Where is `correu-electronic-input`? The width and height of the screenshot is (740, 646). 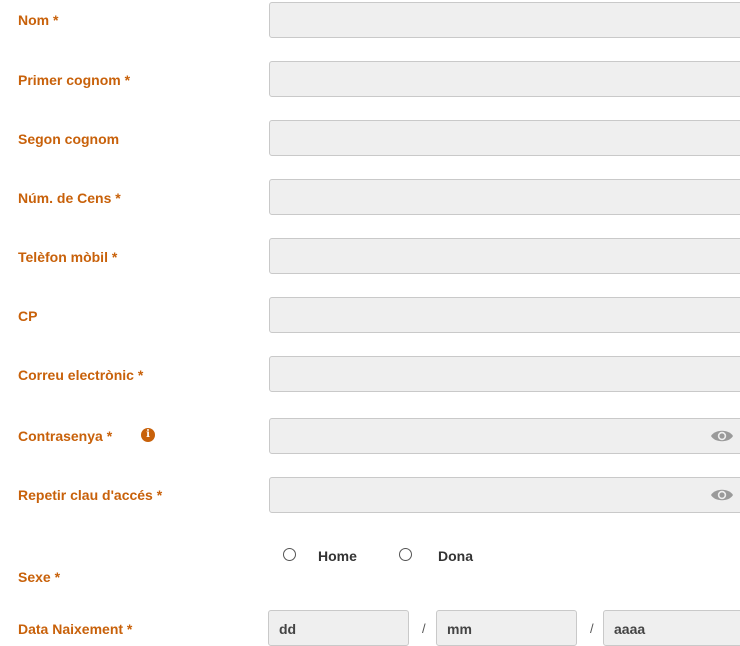 correu-electronic-input is located at coordinates (504, 374).